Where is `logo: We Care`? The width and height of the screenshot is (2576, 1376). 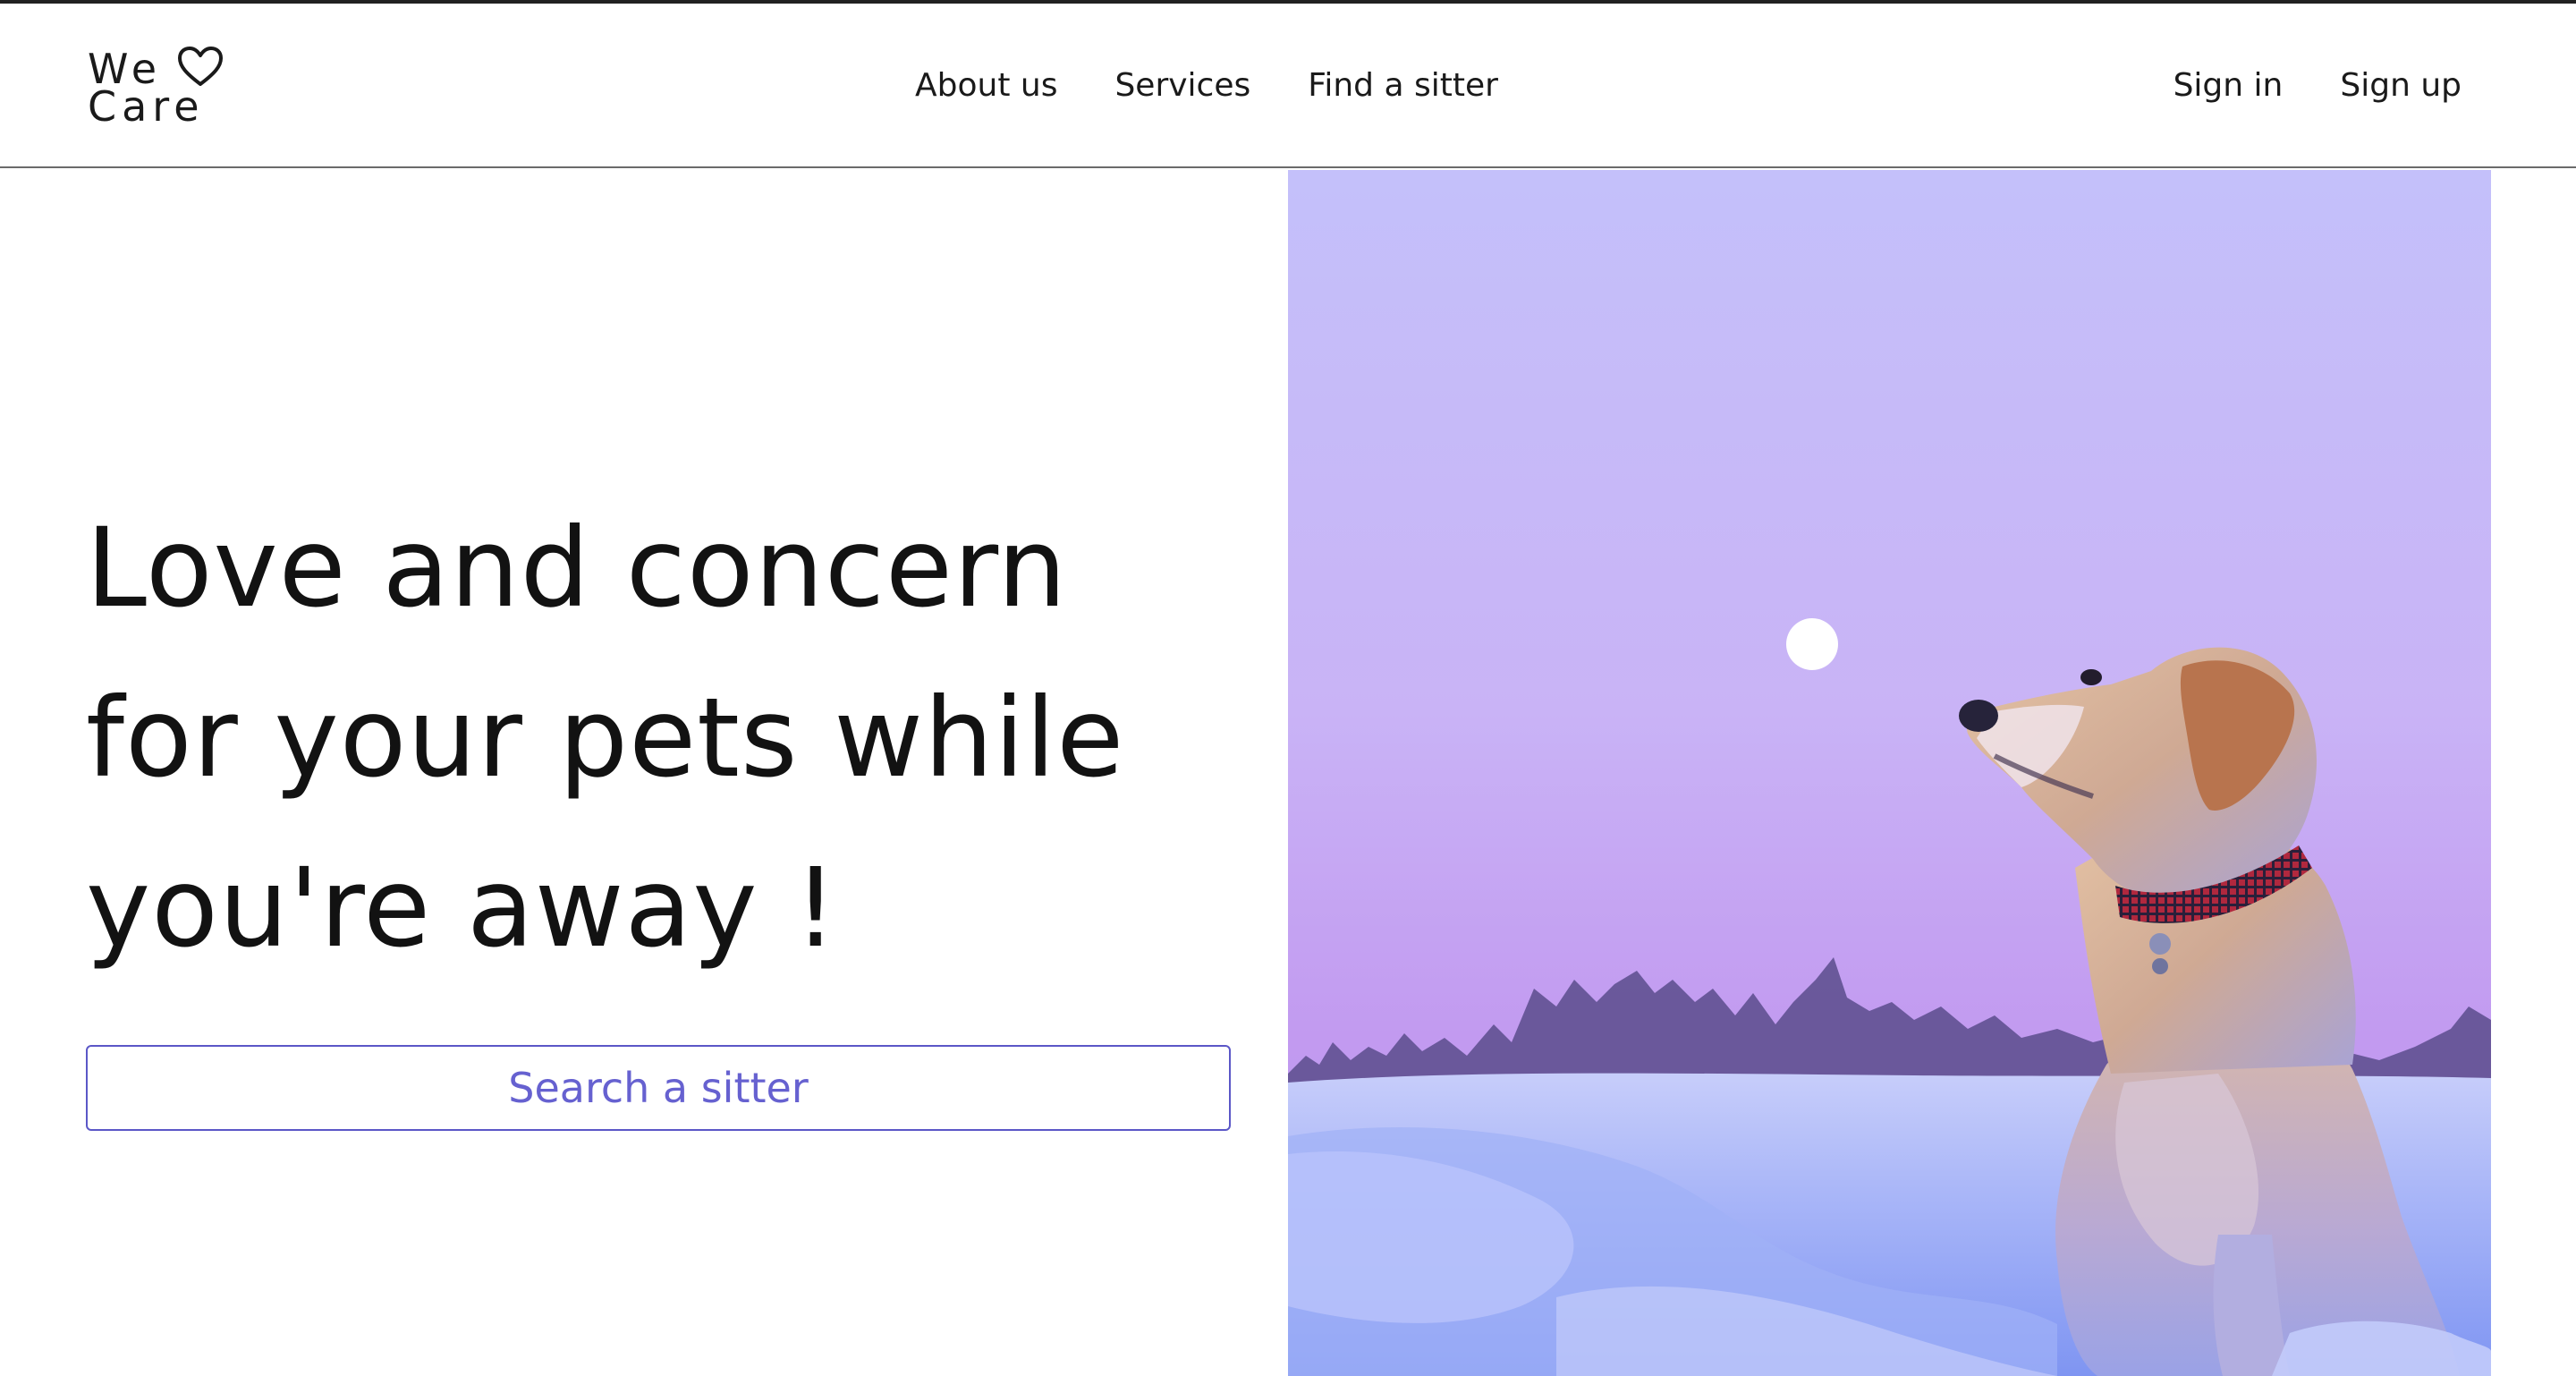
logo: We Care is located at coordinates (164, 90).